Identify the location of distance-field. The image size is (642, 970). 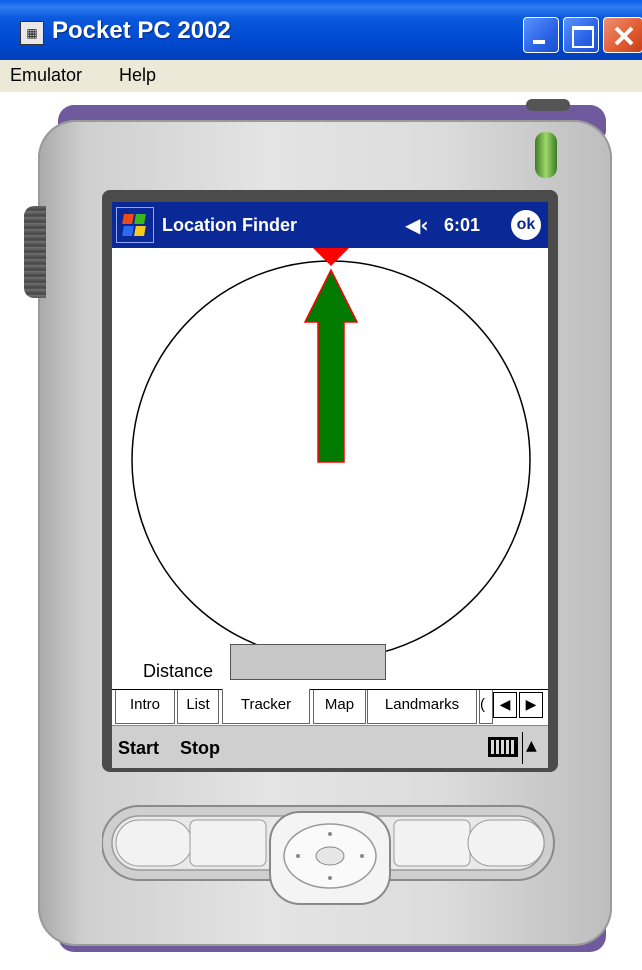
(308, 662).